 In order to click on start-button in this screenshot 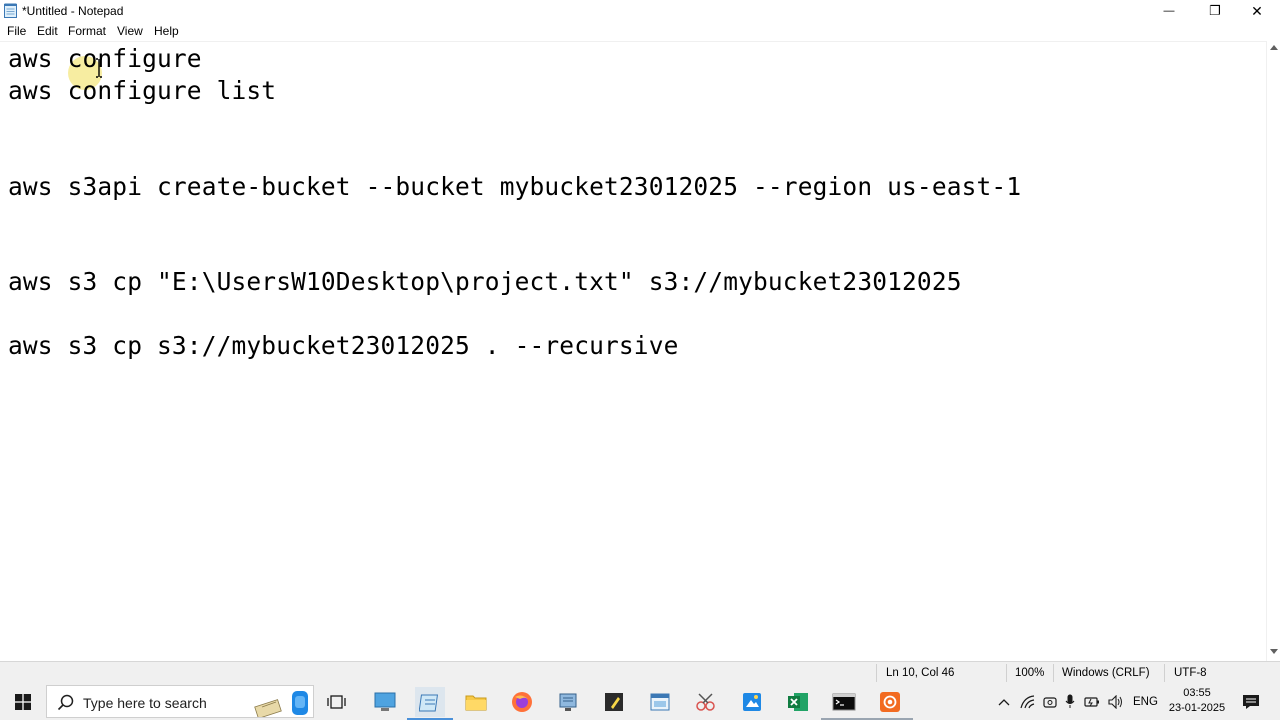, I will do `click(23, 701)`.